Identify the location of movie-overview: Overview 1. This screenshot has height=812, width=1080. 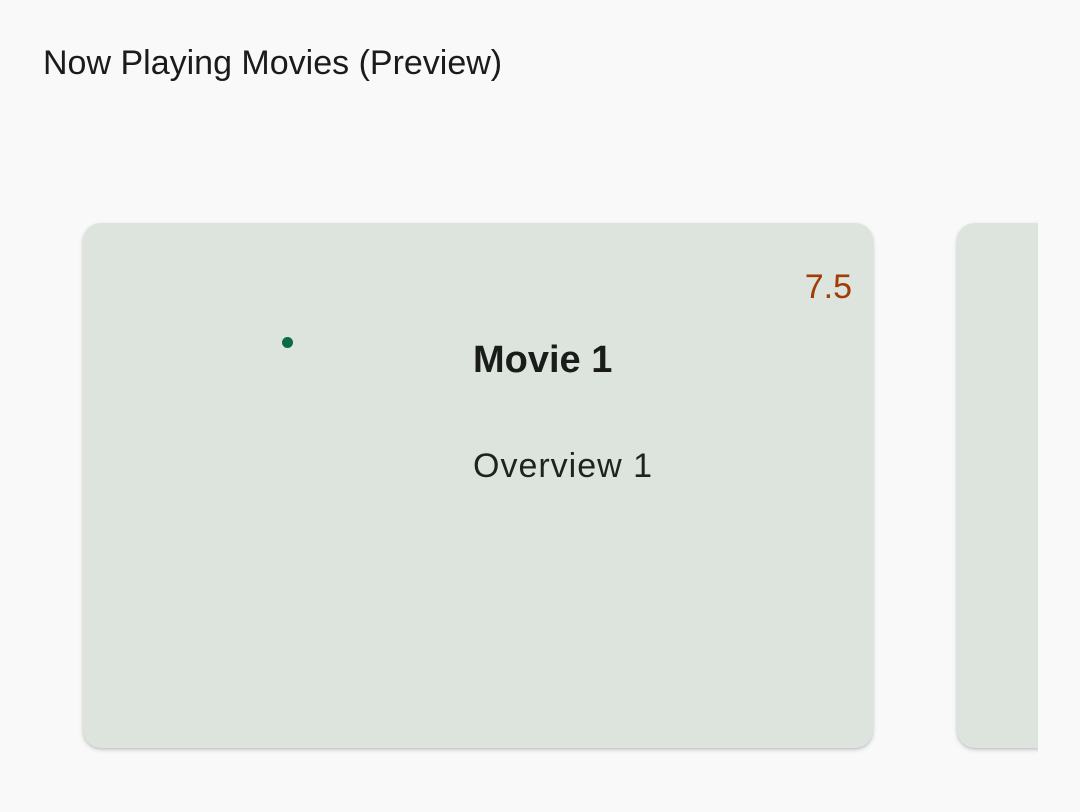
(563, 466).